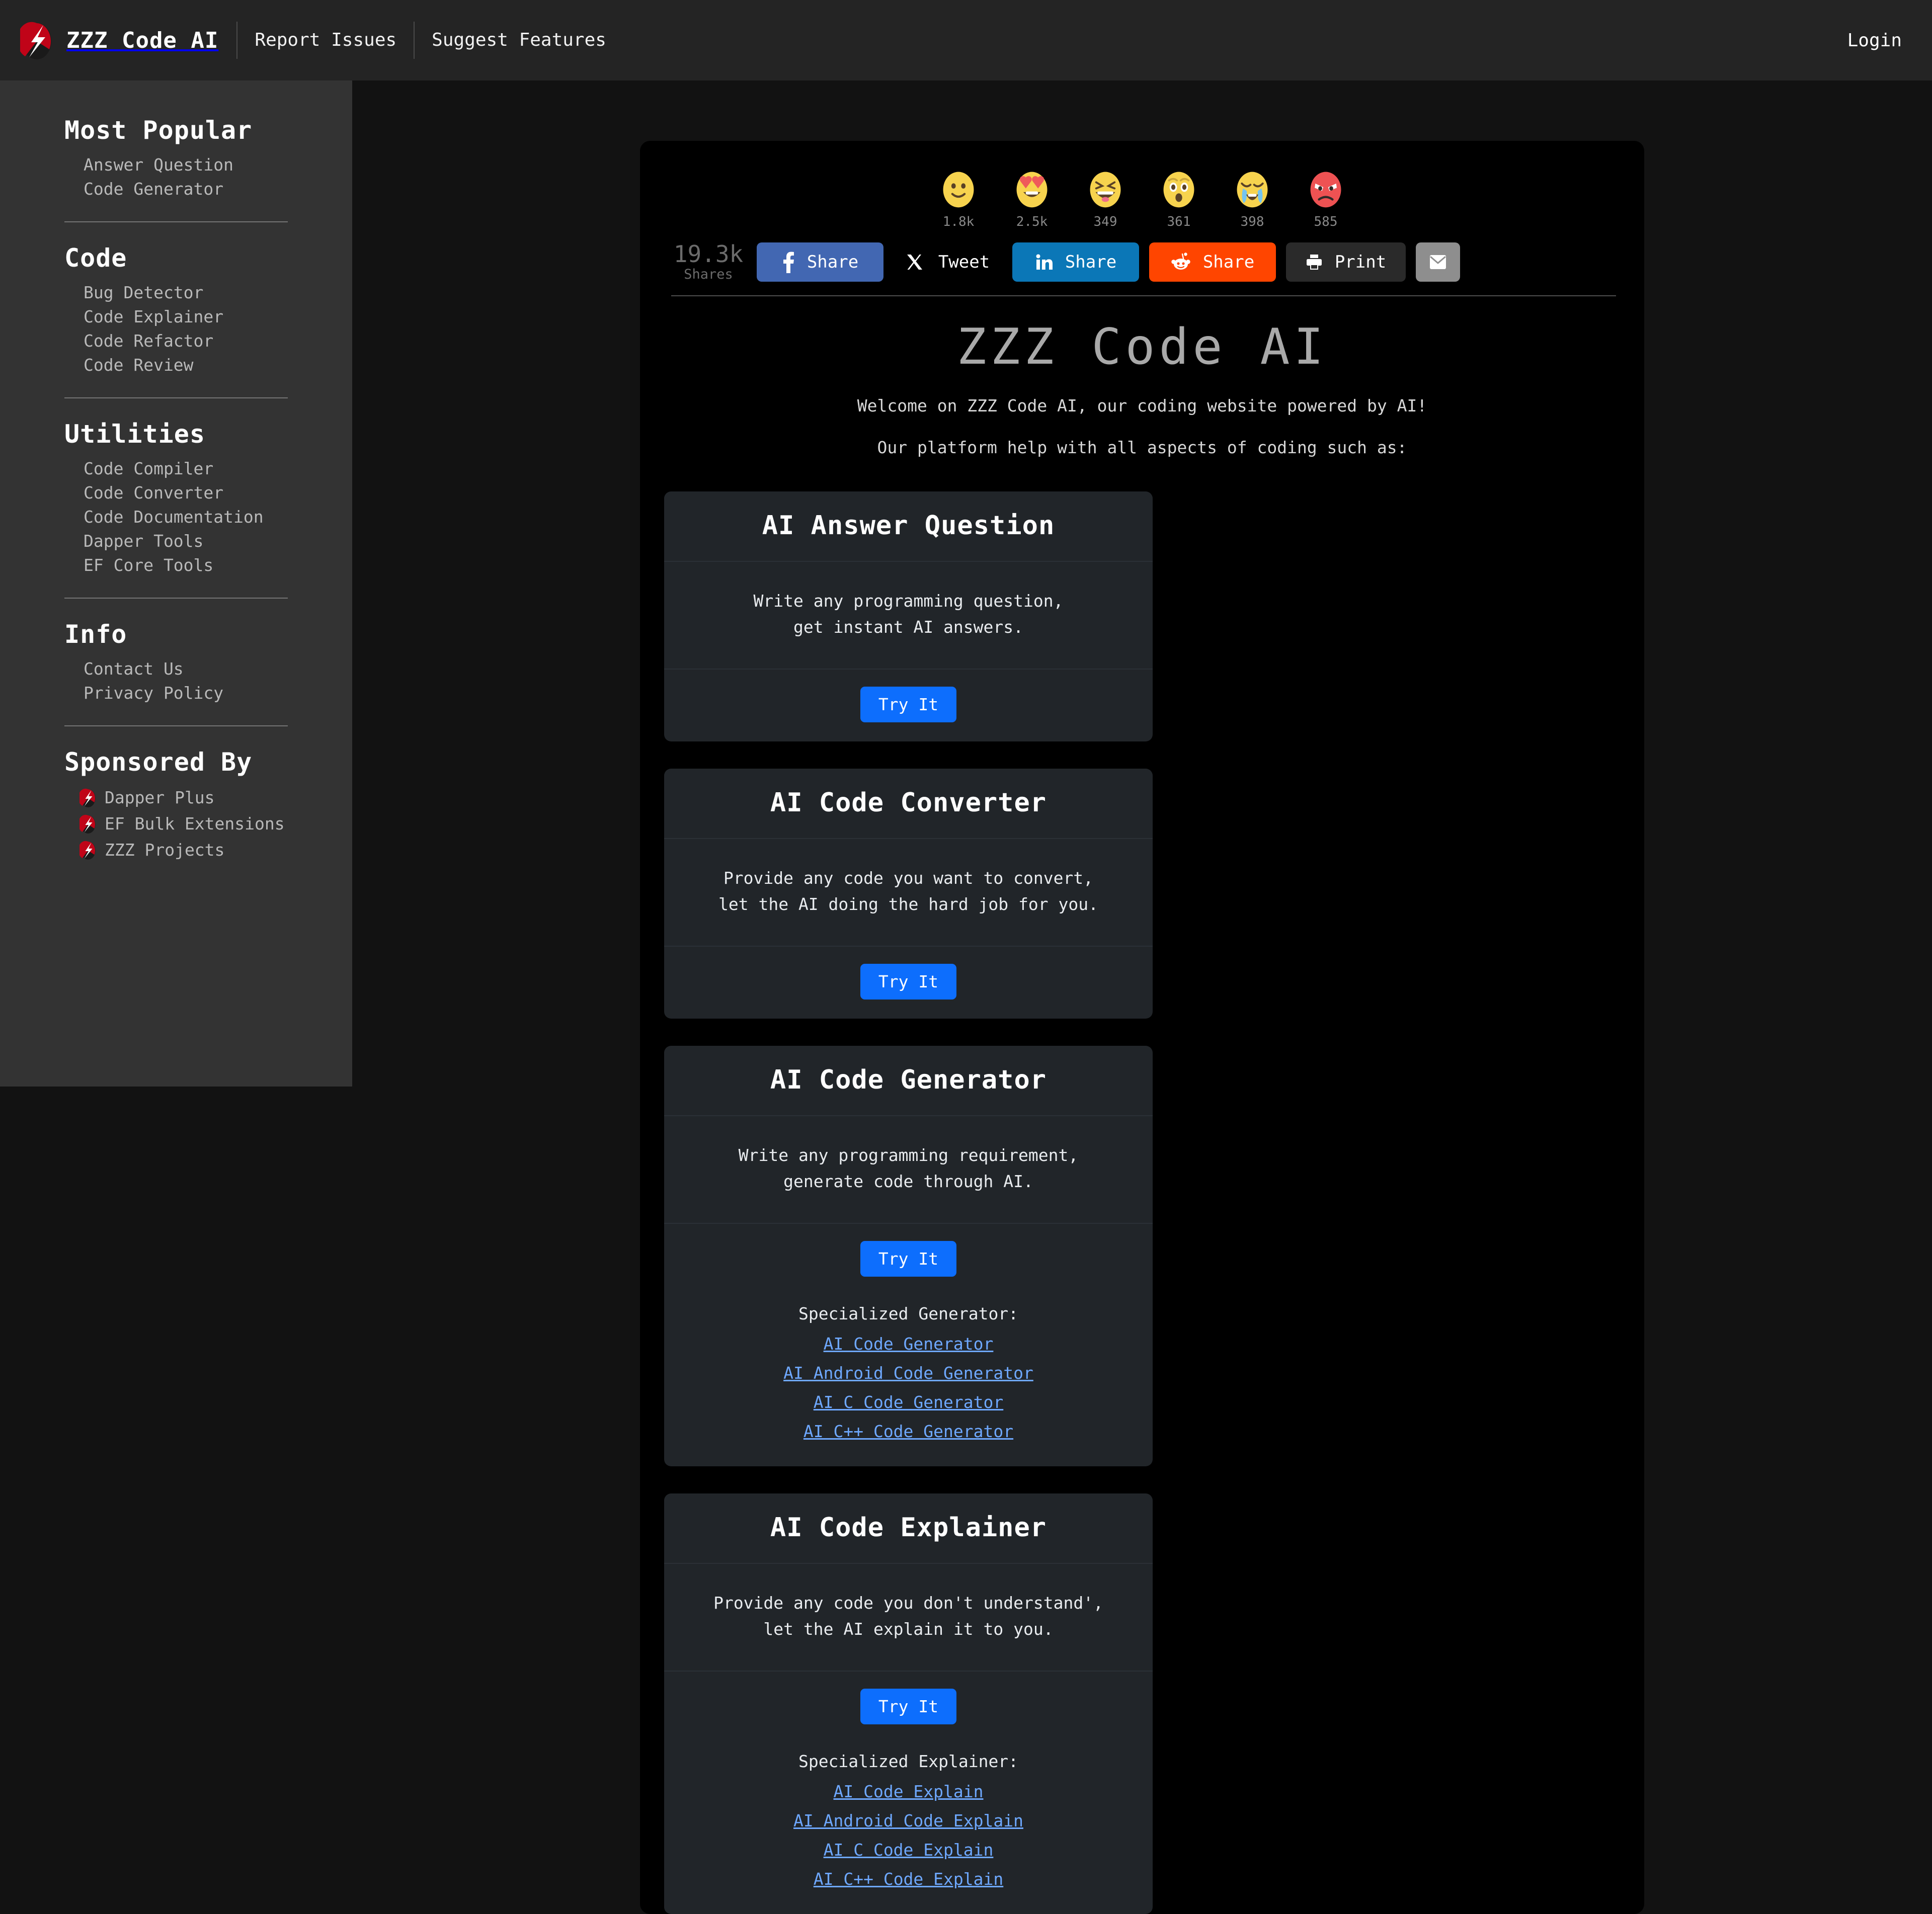 Image resolution: width=1932 pixels, height=1914 pixels. I want to click on sponsor-label: Dapper Plus, so click(160, 797).